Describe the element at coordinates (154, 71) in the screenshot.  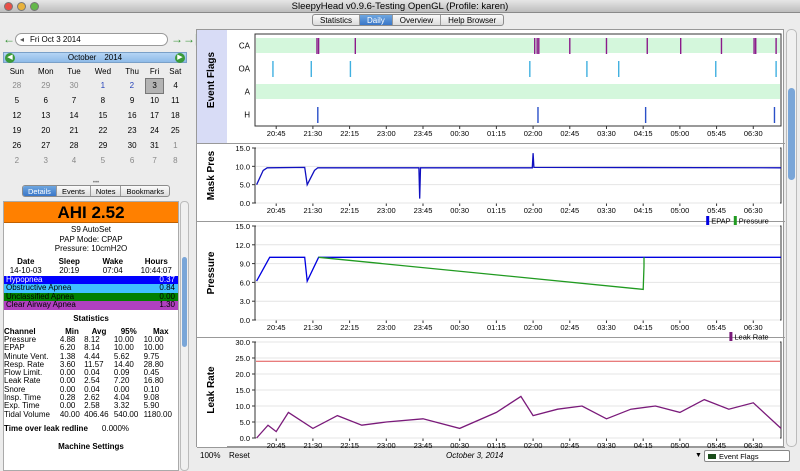
I see `weekday-header: Fri` at that location.